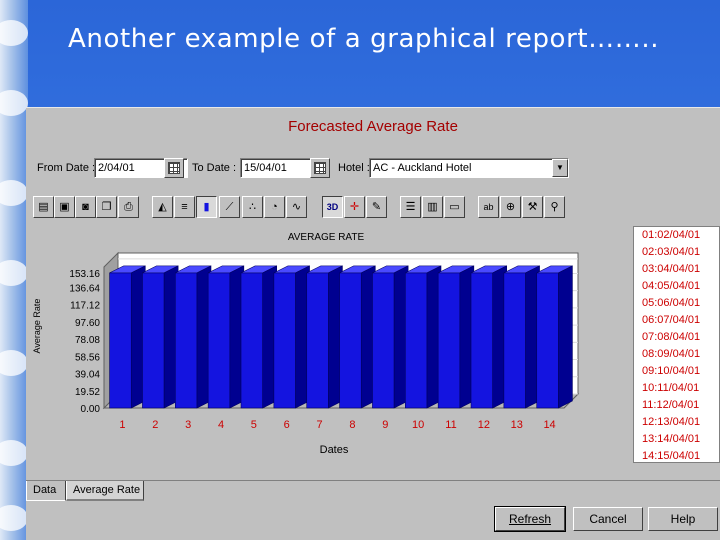  What do you see at coordinates (184, 207) in the screenshot?
I see `bar-horizontal-icon: ≡` at bounding box center [184, 207].